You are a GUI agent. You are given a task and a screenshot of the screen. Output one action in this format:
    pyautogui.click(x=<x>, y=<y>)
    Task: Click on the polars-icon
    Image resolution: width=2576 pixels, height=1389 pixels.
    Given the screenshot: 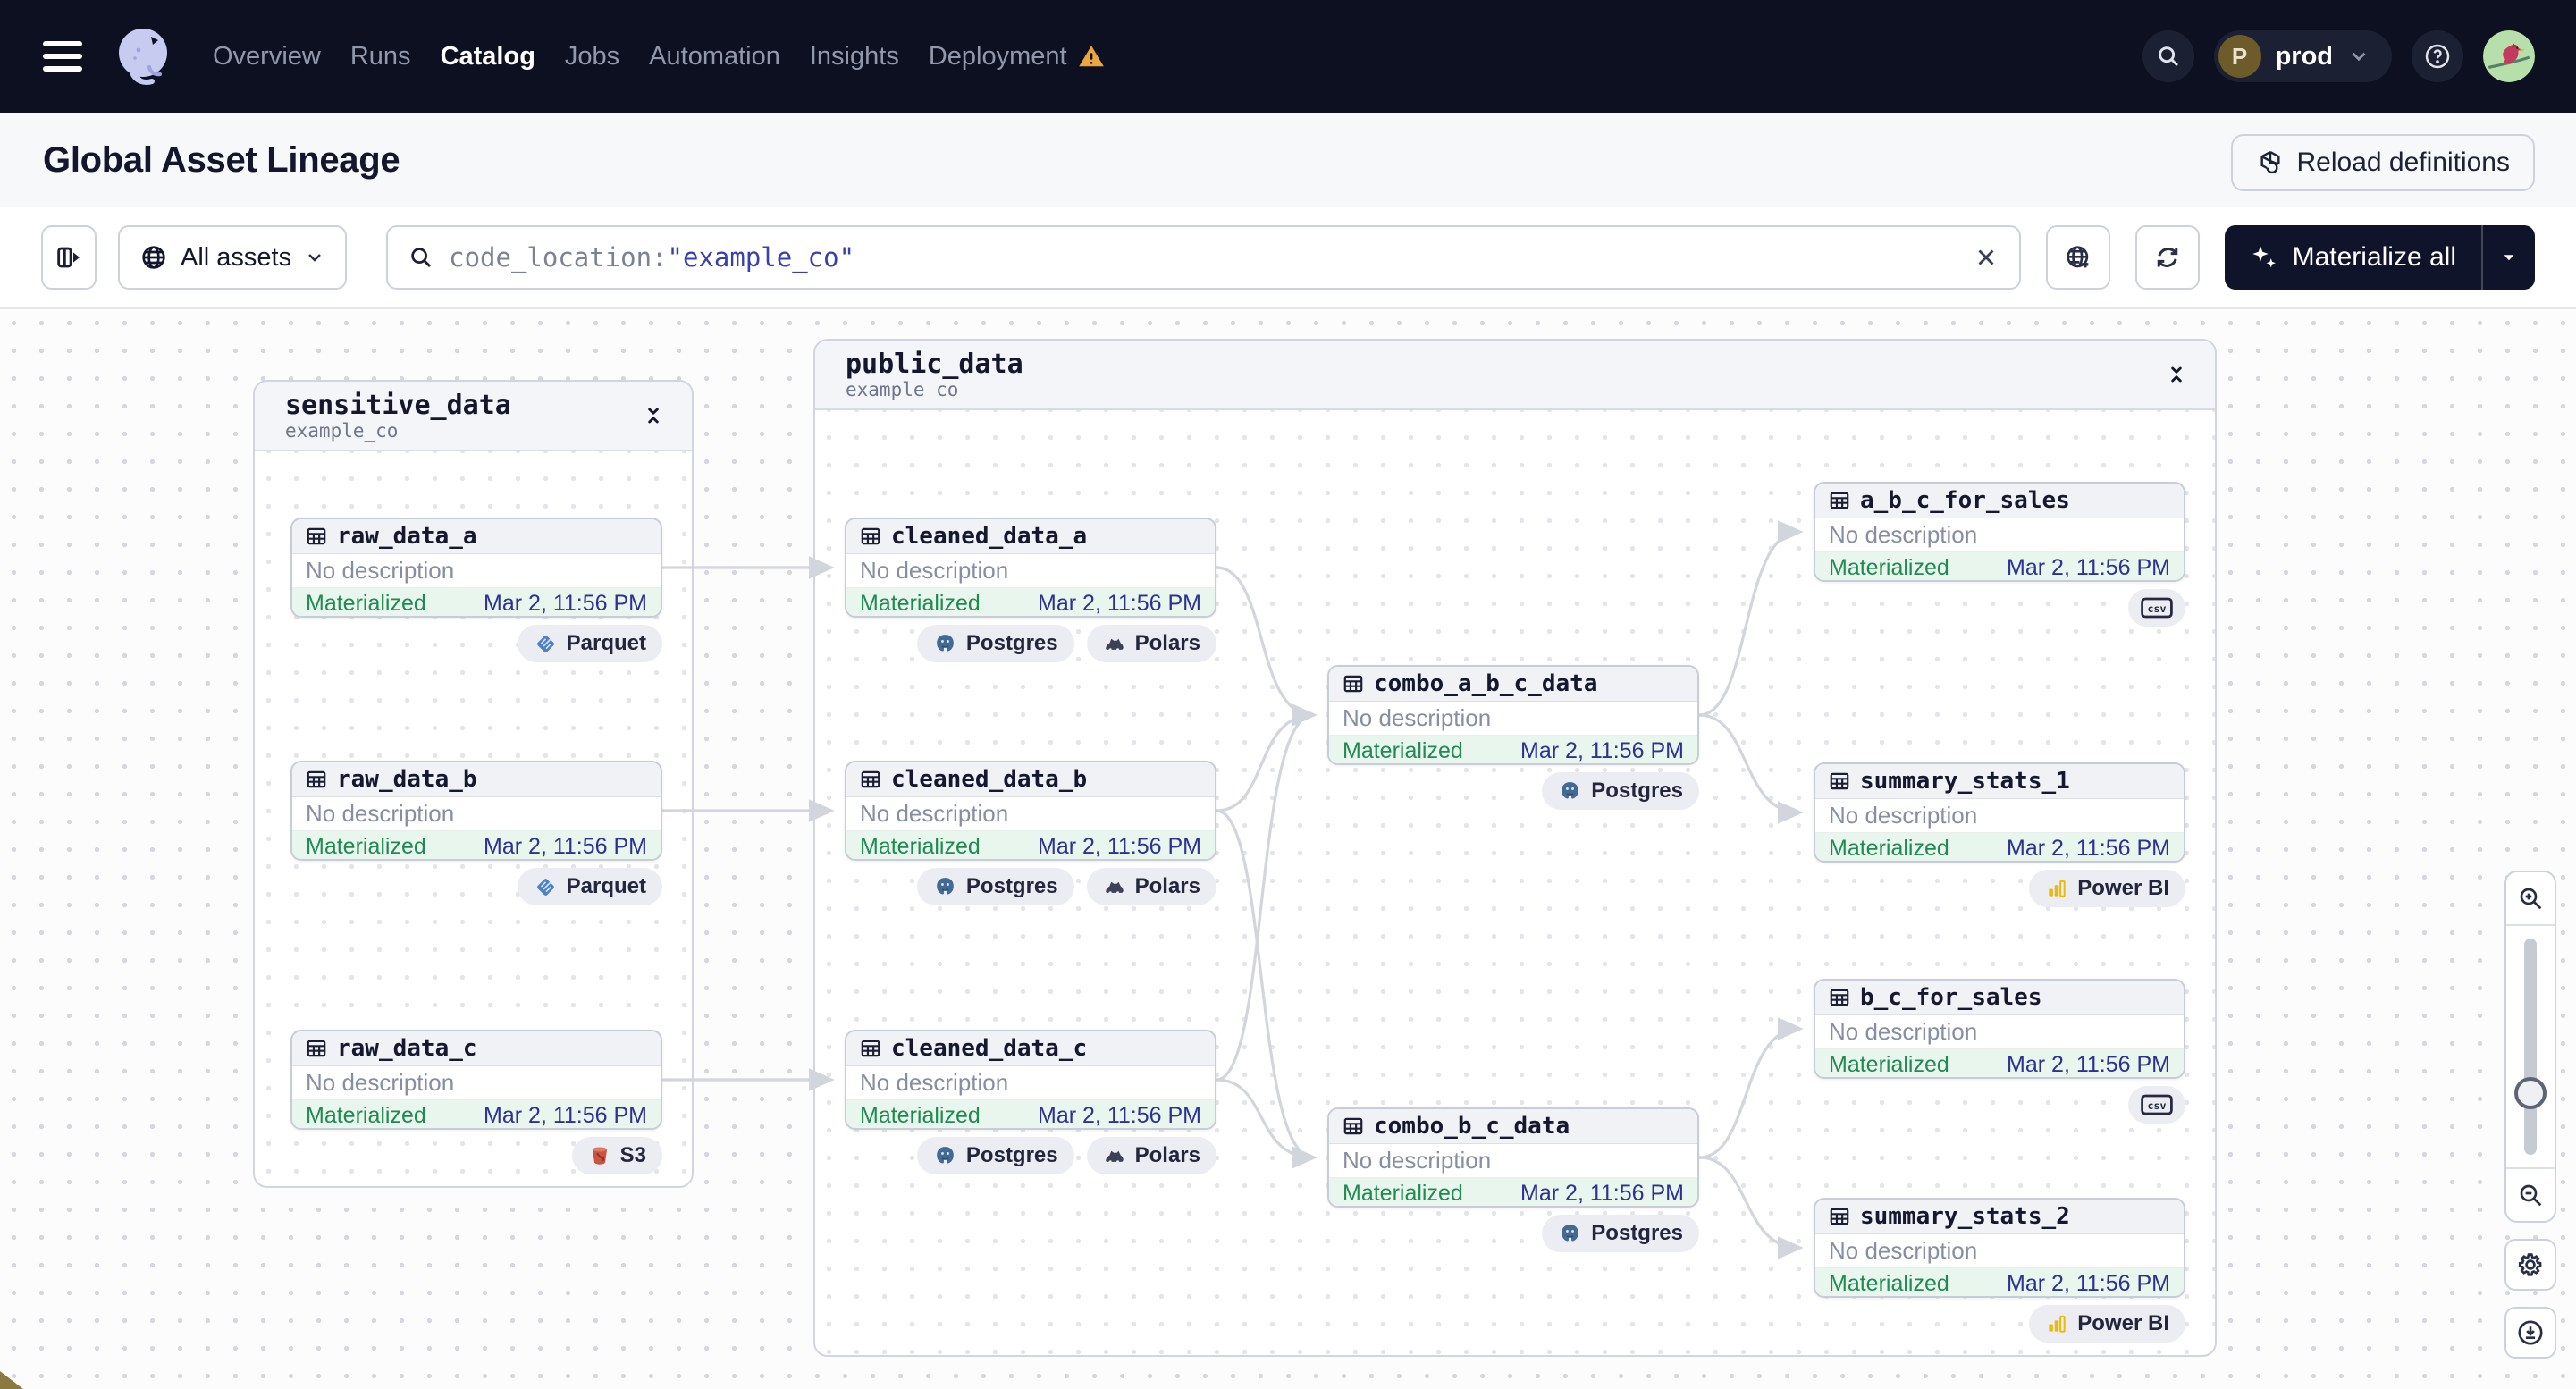 What is the action you would take?
    pyautogui.click(x=1115, y=644)
    